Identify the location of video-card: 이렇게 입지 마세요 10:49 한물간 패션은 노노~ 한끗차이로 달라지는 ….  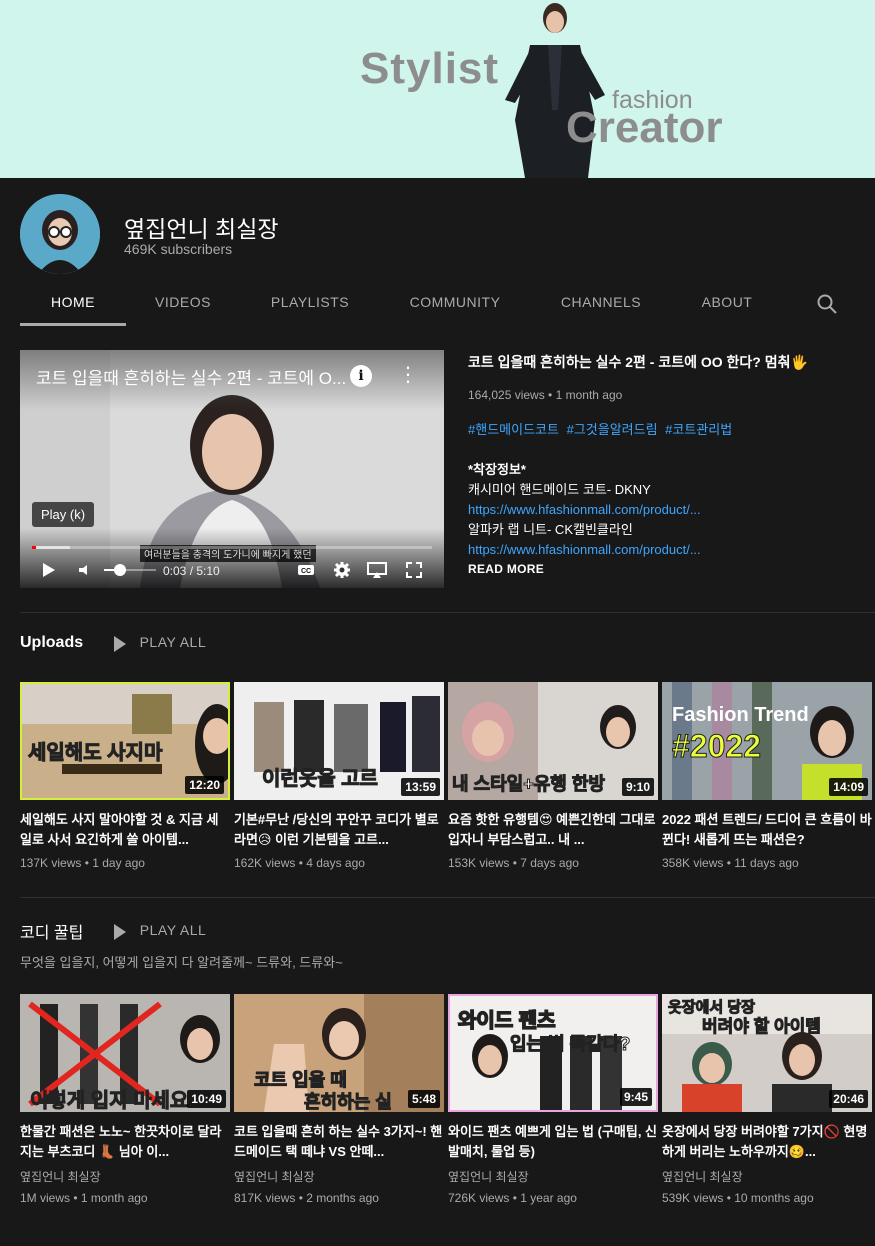
(125, 1099).